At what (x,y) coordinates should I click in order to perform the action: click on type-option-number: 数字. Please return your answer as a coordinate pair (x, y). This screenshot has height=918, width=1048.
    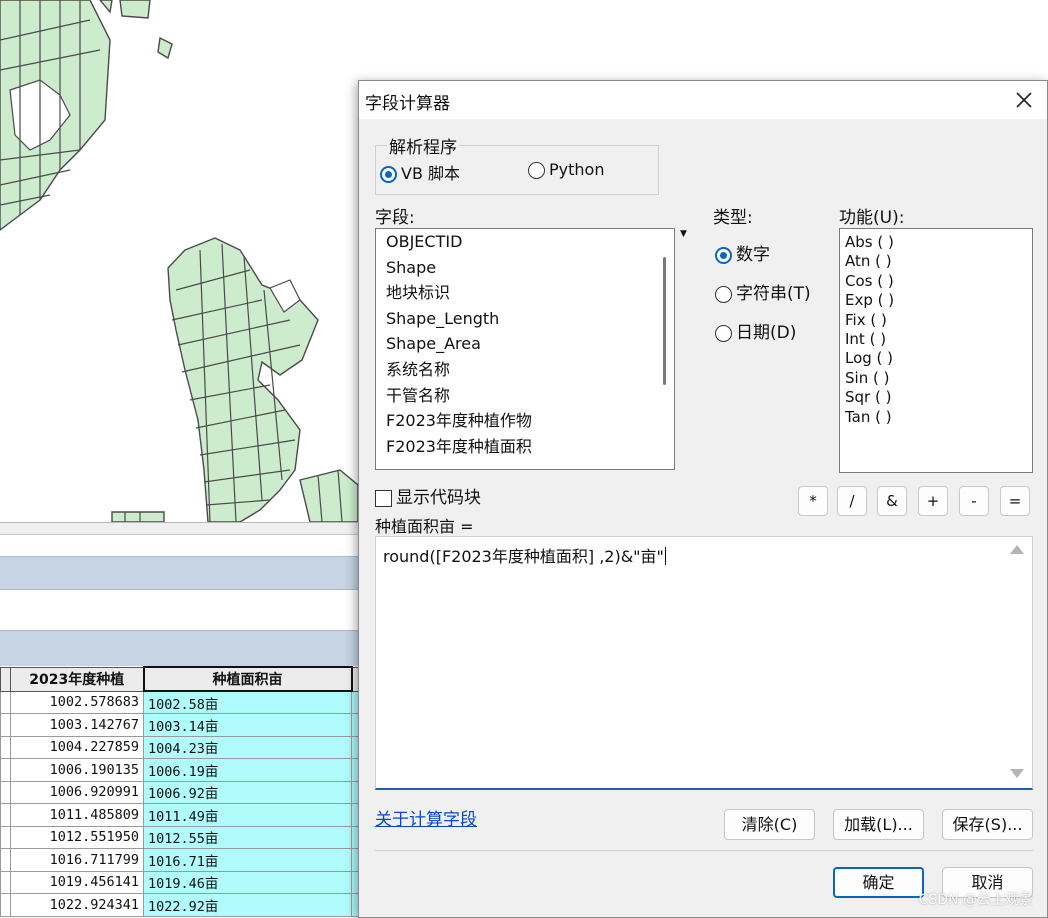
    Looking at the image, I should click on (742, 252).